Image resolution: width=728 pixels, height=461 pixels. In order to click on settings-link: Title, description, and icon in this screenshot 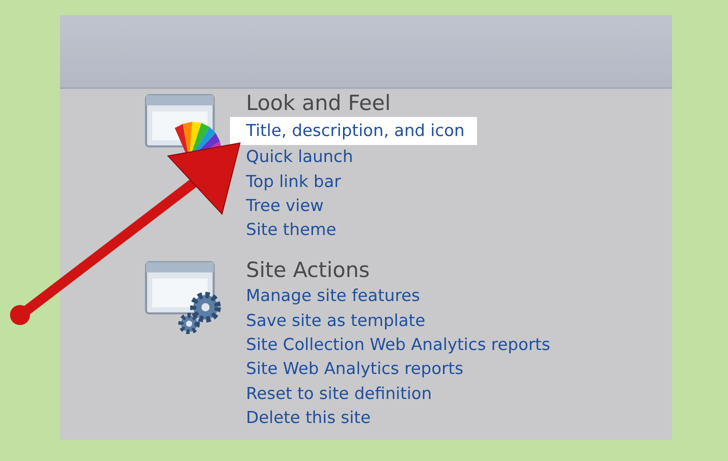, I will do `click(353, 131)`.